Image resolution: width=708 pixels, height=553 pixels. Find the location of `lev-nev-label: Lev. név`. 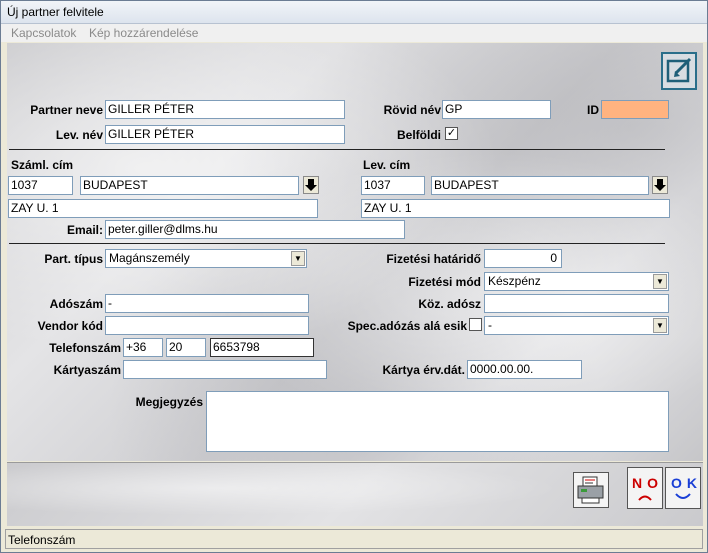

lev-nev-label: Lev. név is located at coordinates (79, 135).